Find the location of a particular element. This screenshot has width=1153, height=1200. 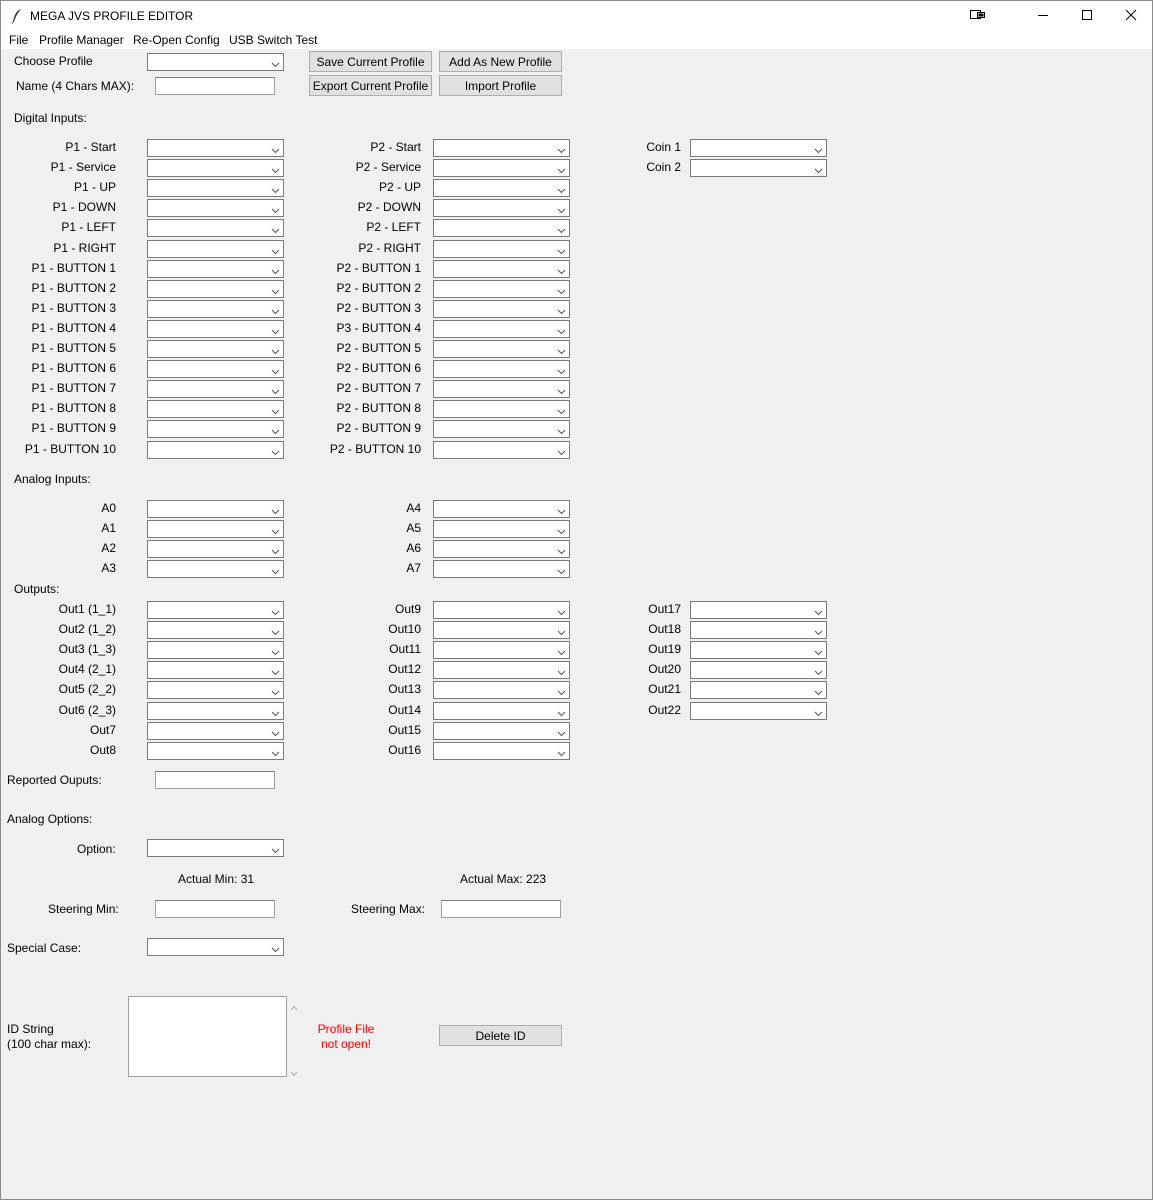

digital-p2-13-combo is located at coordinates (501, 409).